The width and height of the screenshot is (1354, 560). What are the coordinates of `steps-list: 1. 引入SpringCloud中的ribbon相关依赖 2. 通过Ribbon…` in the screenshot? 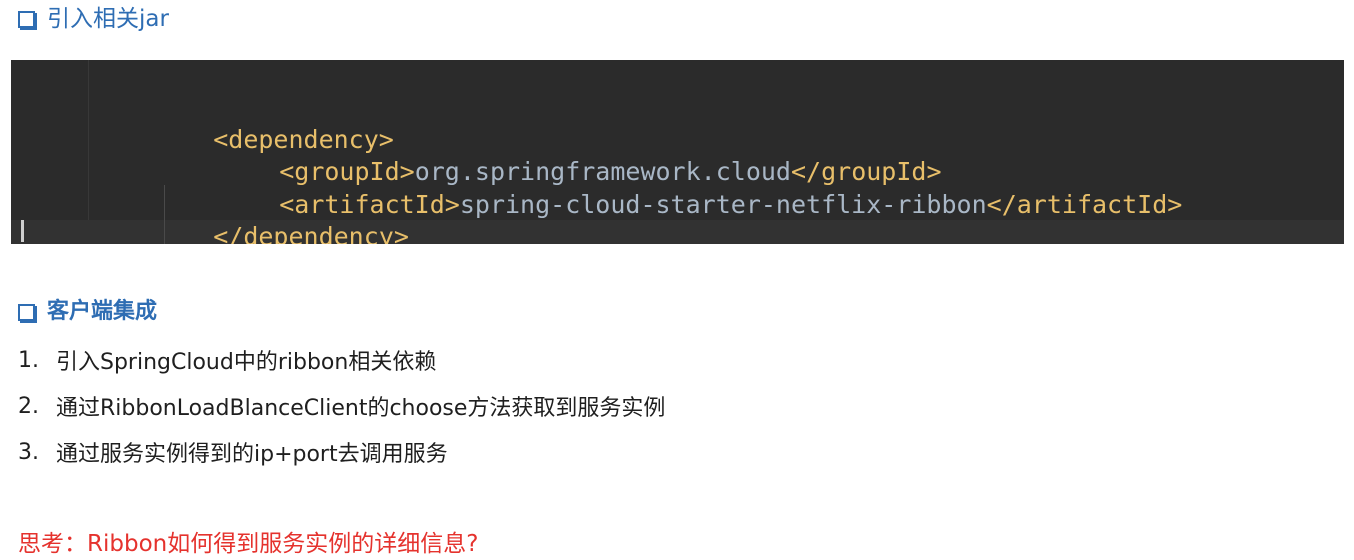 It's located at (341, 406).